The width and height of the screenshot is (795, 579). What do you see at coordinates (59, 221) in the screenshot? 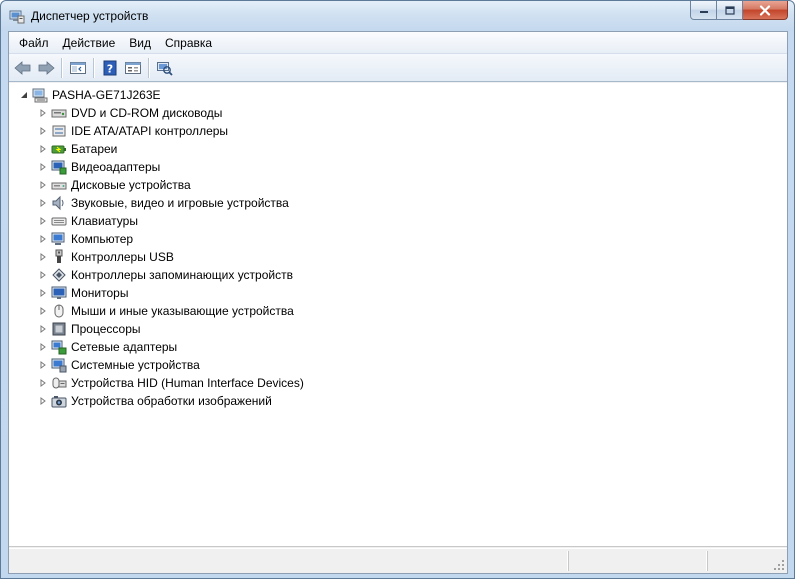
I see `keyboard-icon` at bounding box center [59, 221].